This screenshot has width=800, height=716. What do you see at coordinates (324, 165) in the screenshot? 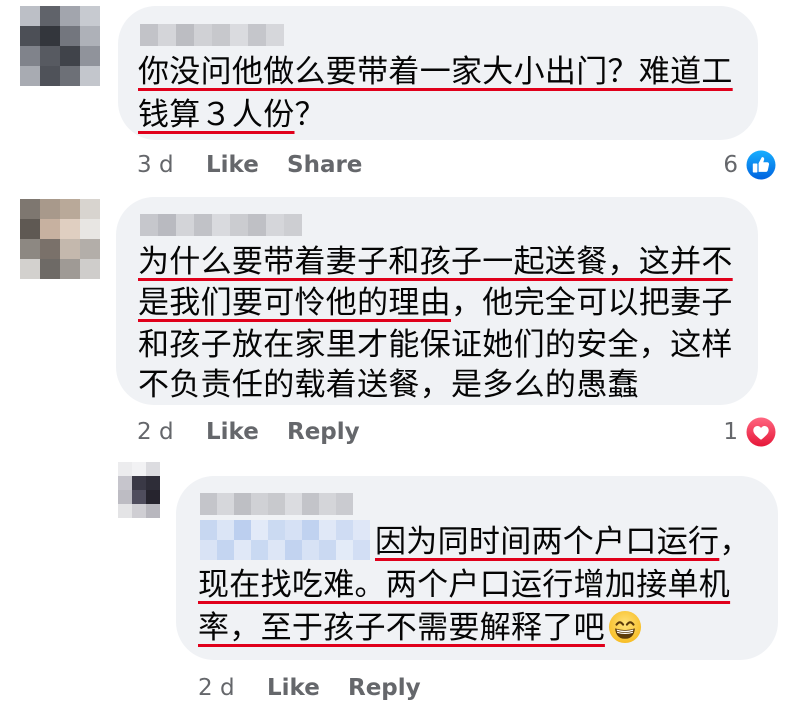
I see `share-button: Share` at bounding box center [324, 165].